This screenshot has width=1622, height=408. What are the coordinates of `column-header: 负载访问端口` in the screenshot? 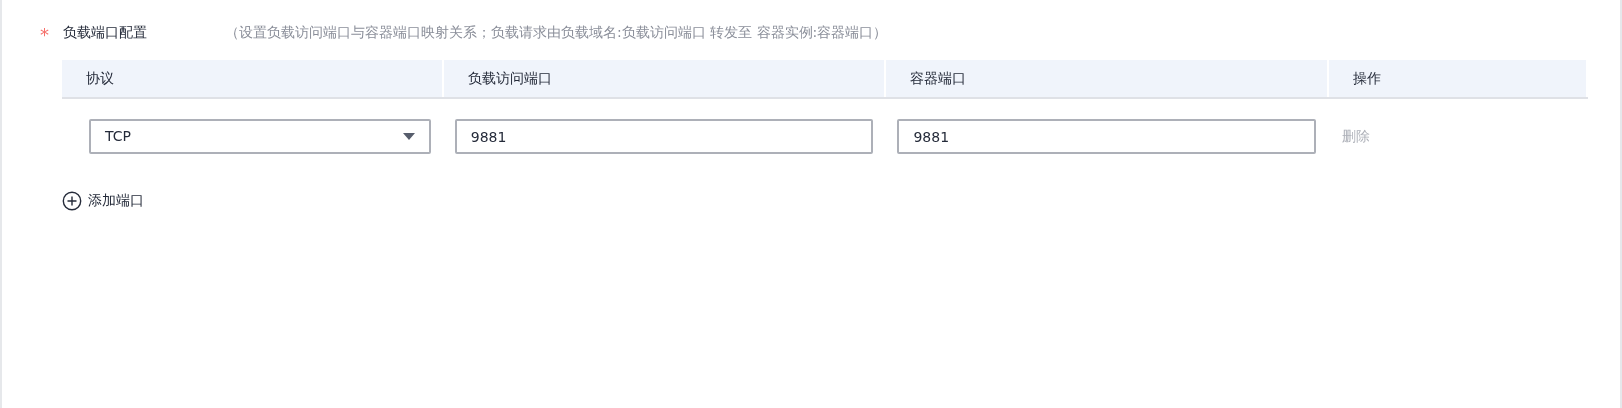 It's located at (509, 78).